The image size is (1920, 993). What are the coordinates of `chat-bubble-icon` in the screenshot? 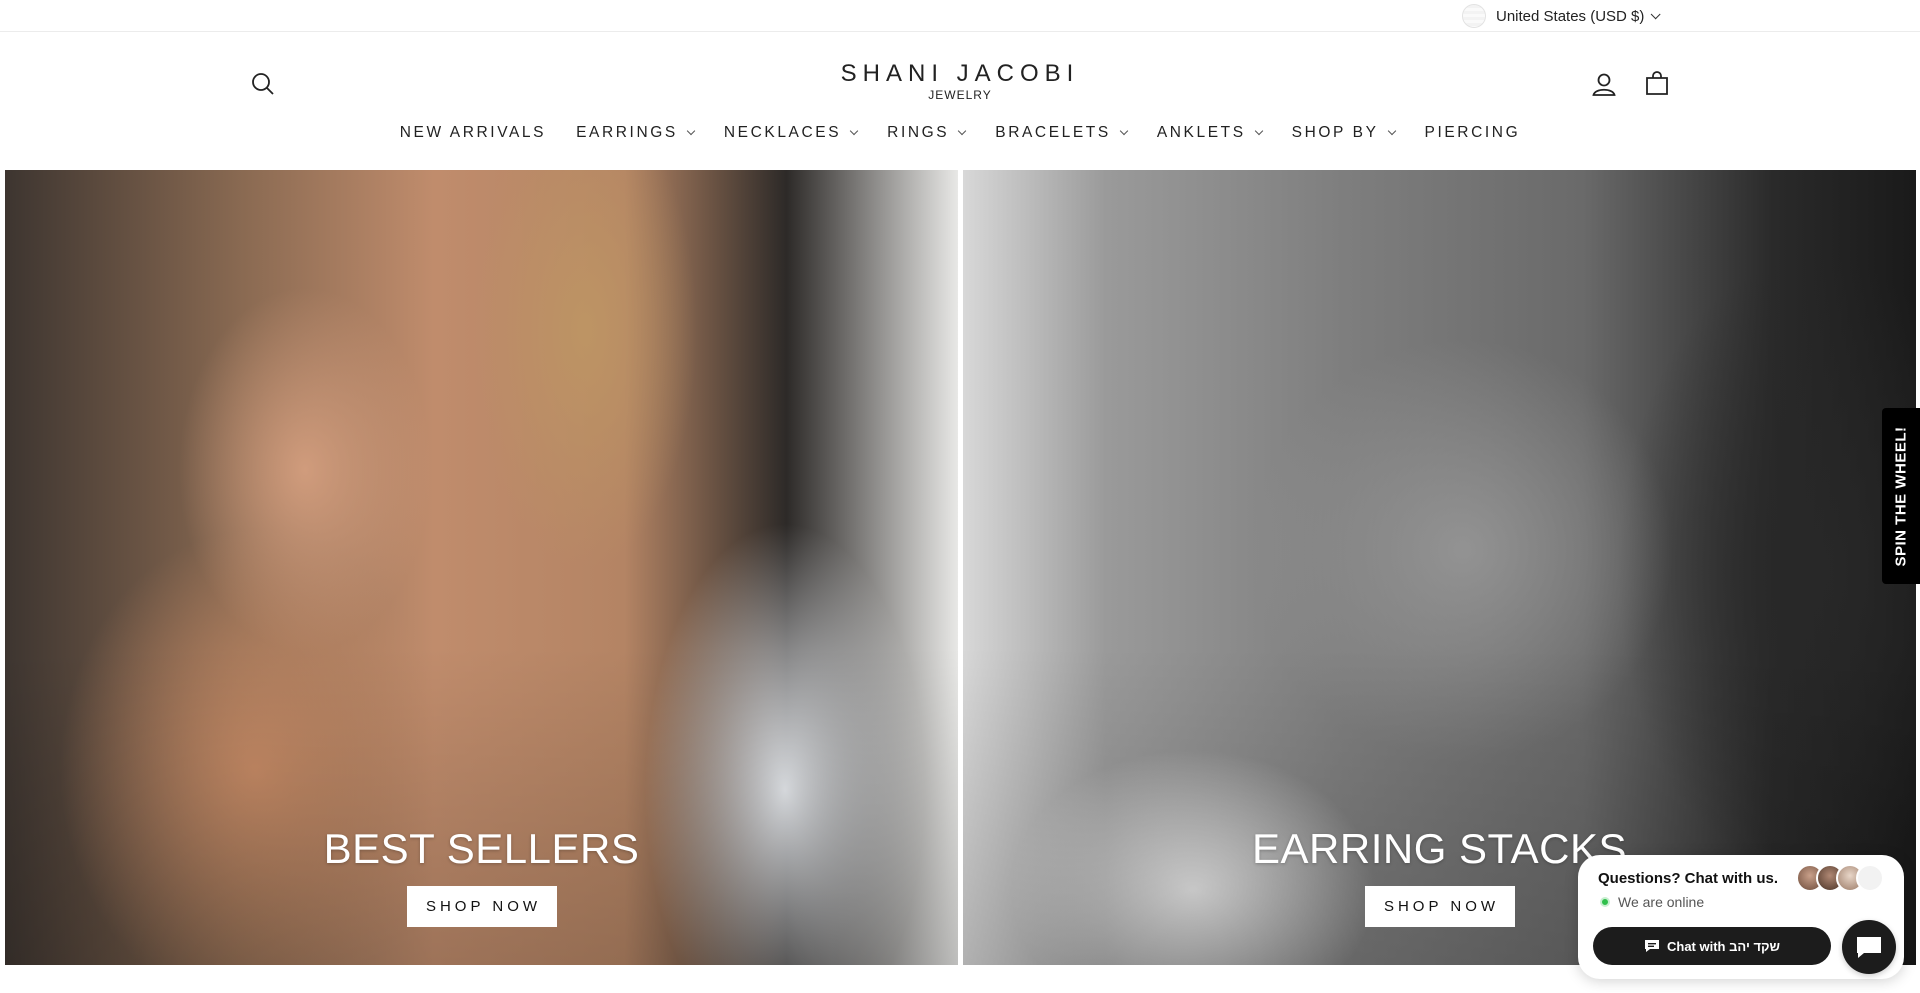 It's located at (1651, 946).